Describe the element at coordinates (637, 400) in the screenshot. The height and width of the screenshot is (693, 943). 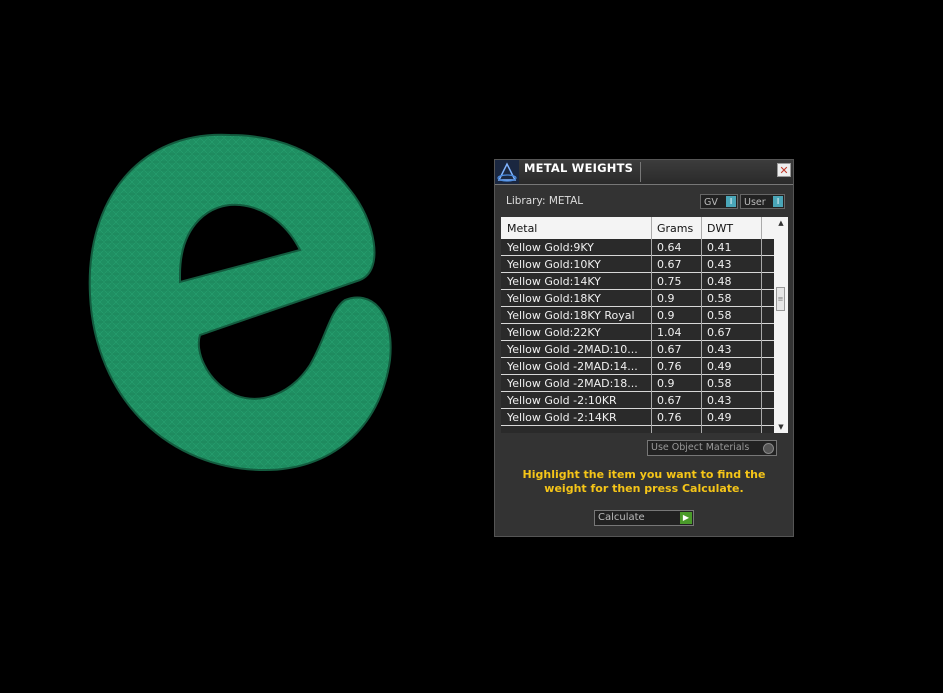
I see `table-row: Yellow Gold -2:10KR 0.67 0.43` at that location.